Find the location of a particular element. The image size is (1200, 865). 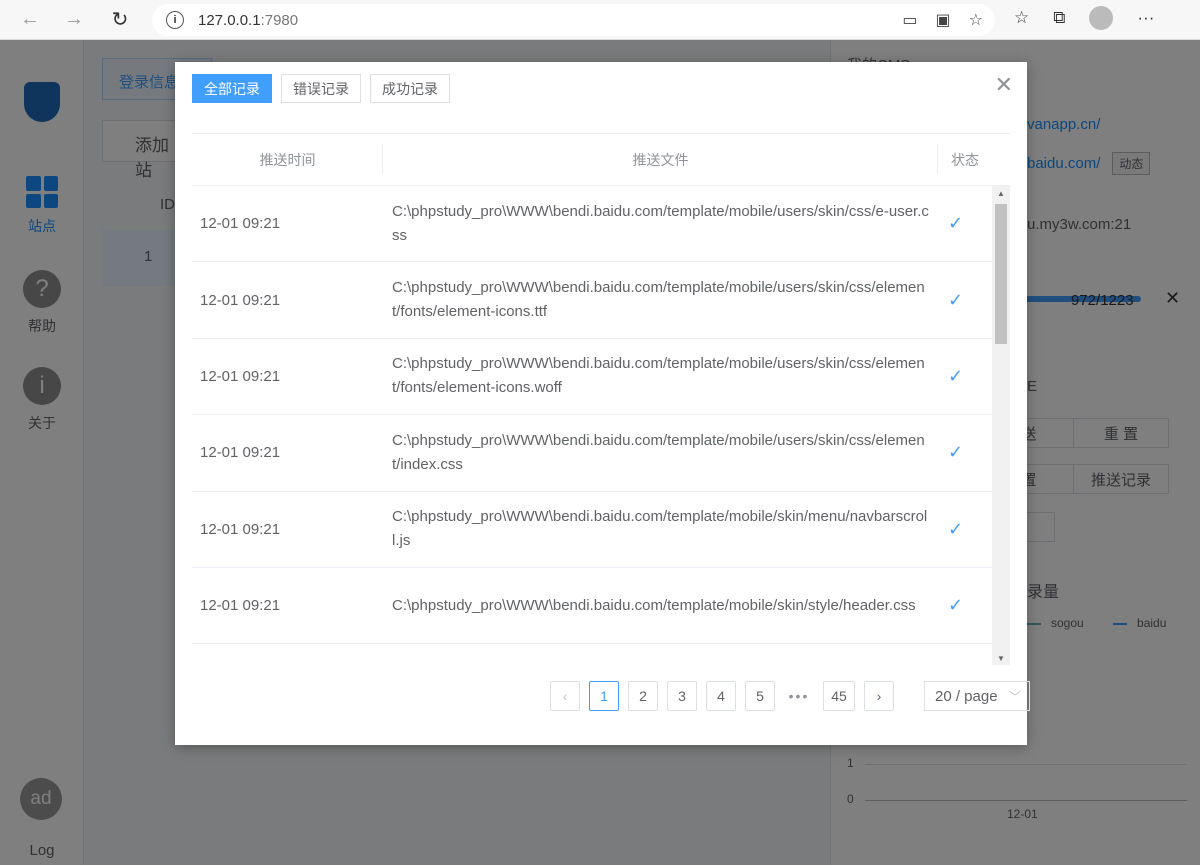

site-info-icon: i is located at coordinates (175, 20).